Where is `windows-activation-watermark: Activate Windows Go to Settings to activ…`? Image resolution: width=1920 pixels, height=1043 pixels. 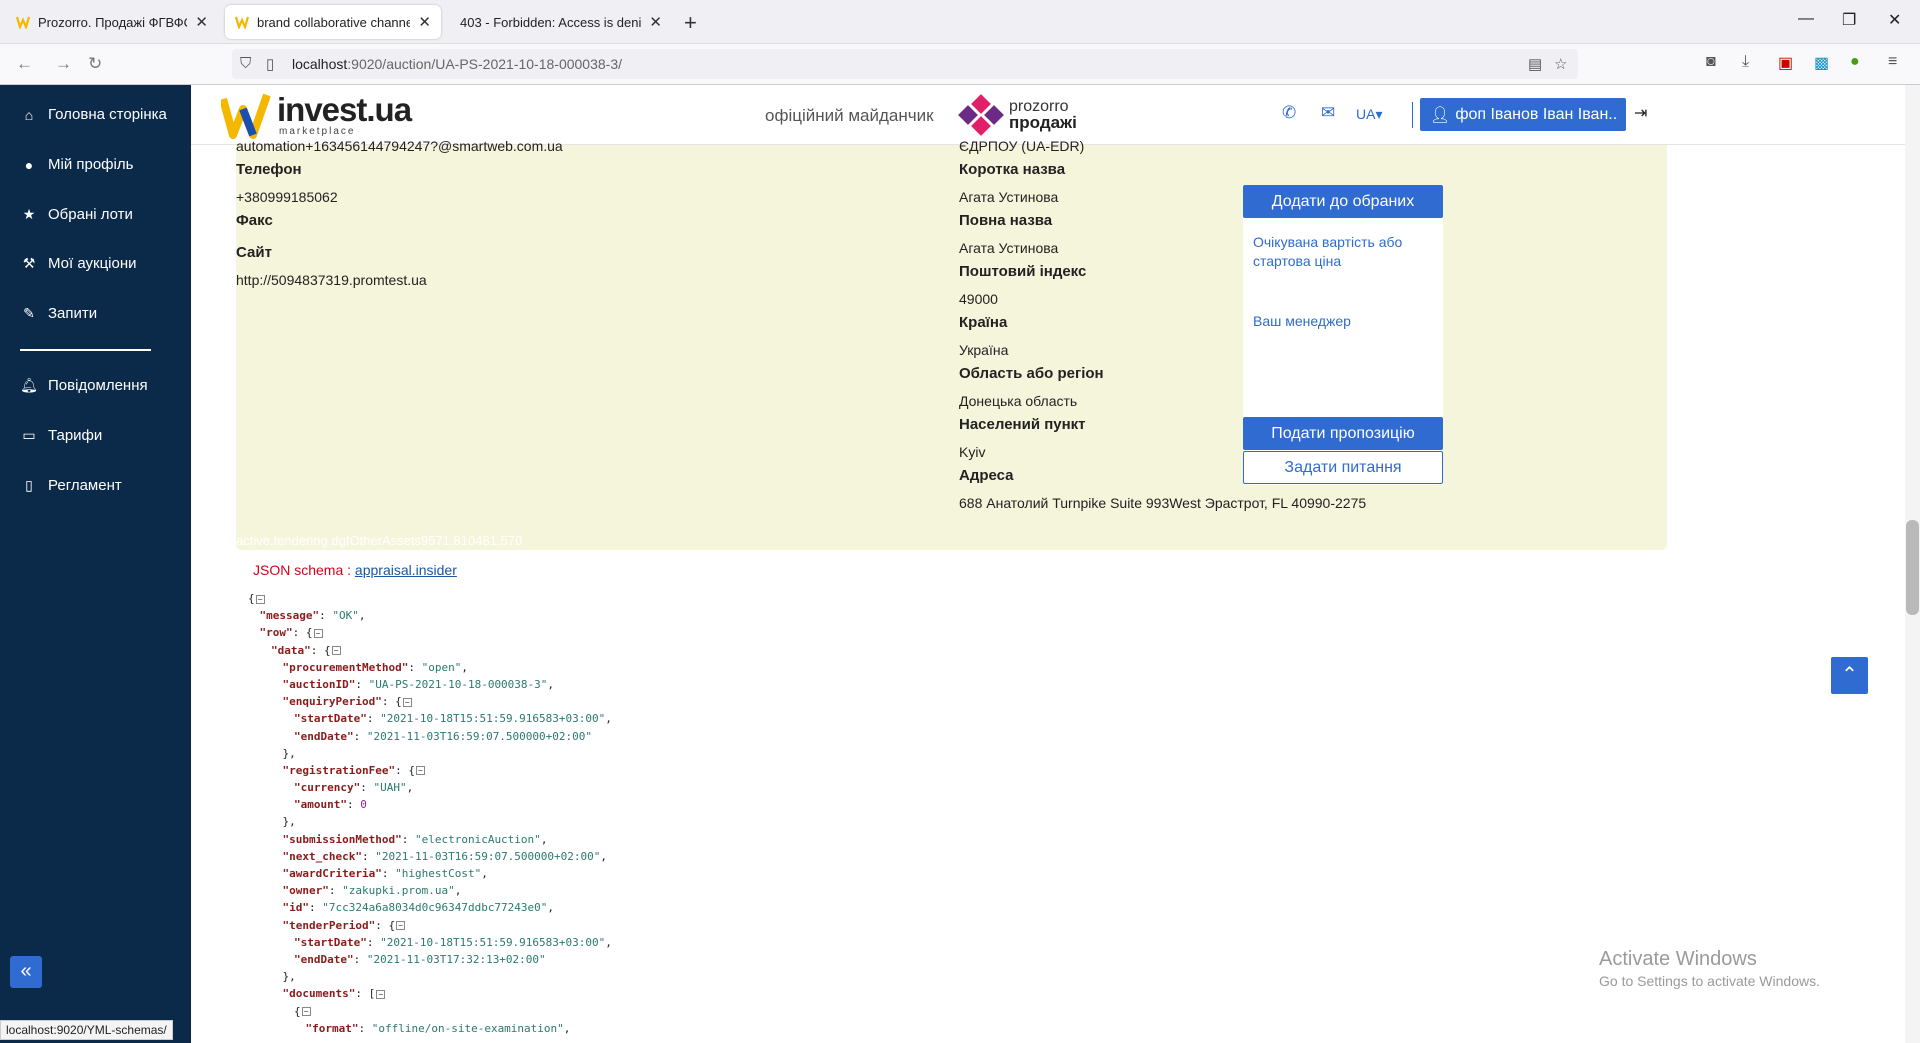
windows-activation-watermark: Activate Windows Go to Settings to activ… is located at coordinates (1709, 968).